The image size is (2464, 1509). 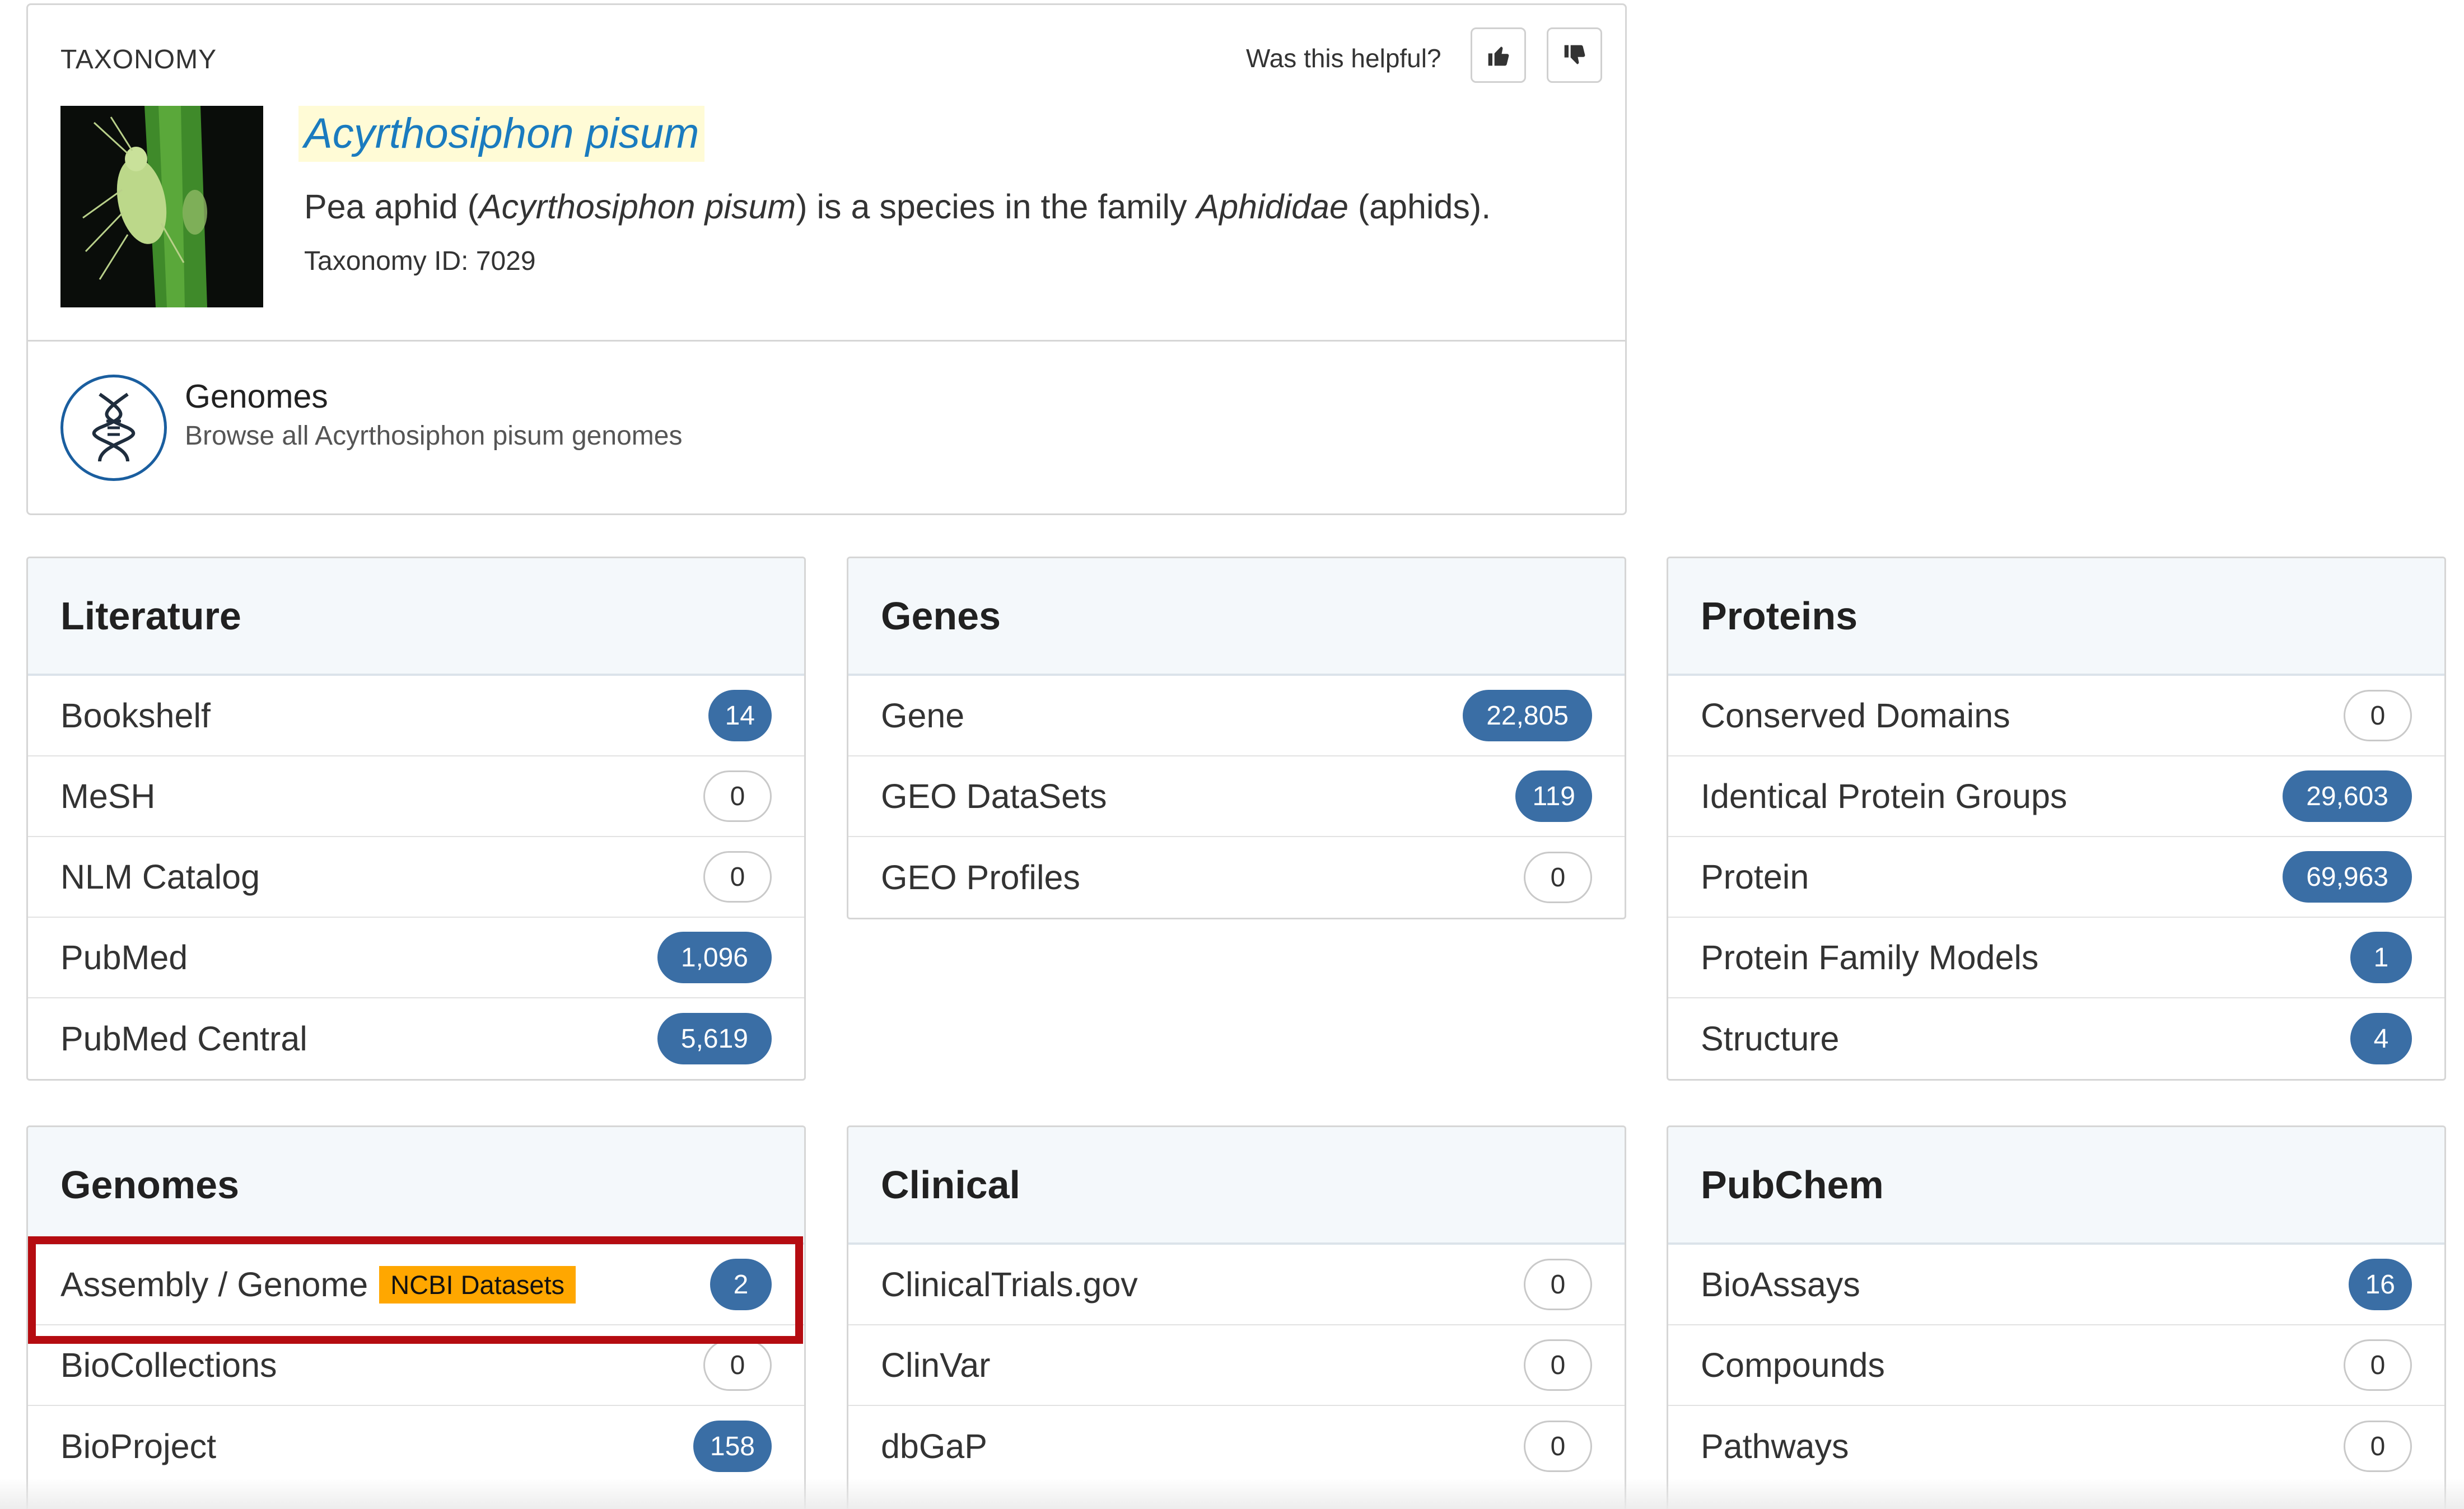 I want to click on divider, so click(x=827, y=341).